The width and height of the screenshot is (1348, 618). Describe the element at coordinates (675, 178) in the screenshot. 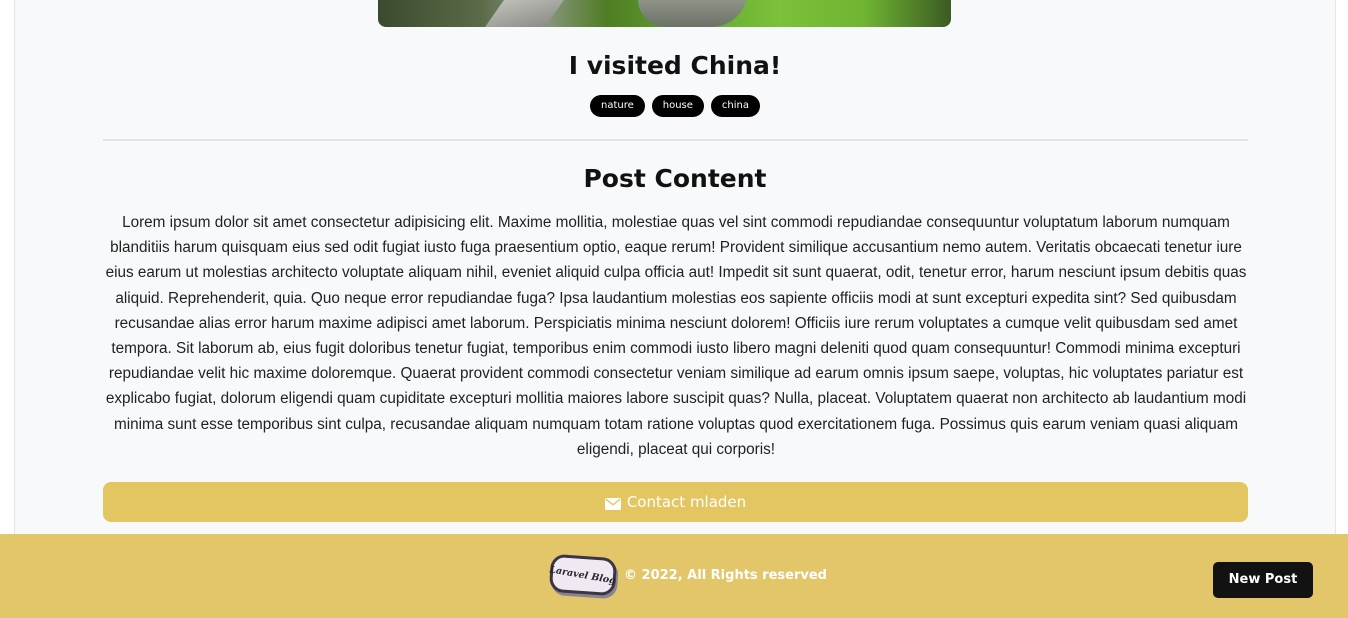

I see `content-heading: Post Content` at that location.